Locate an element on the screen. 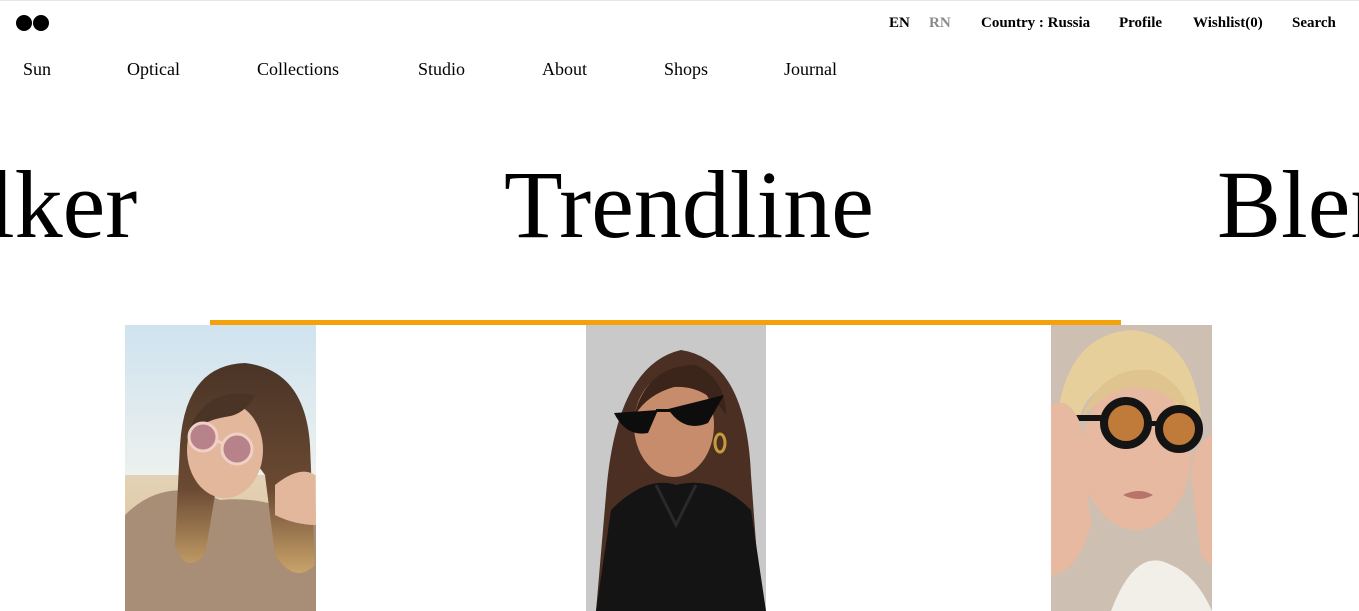 The image size is (1359, 611). lang-en-link: EN is located at coordinates (899, 23).